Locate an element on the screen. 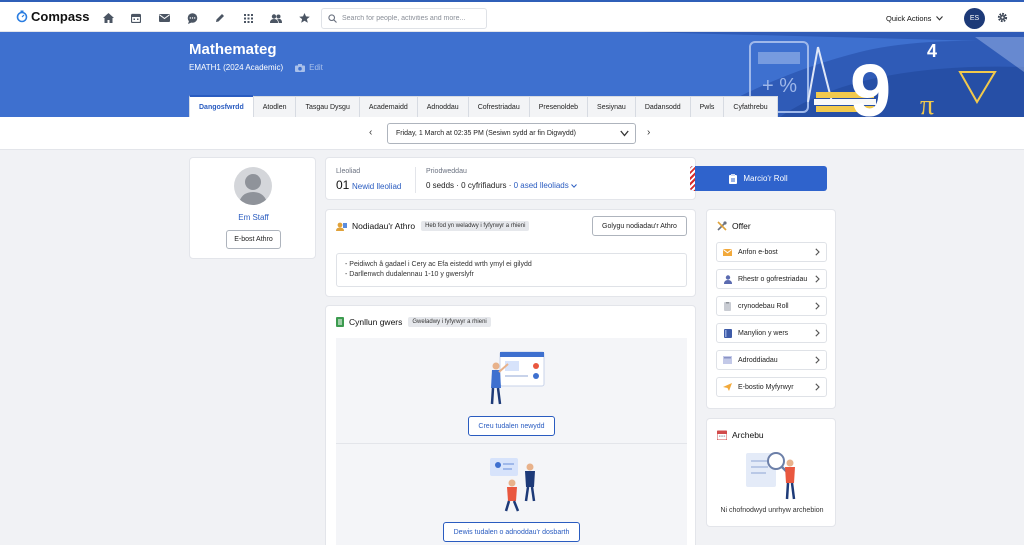 The width and height of the screenshot is (1024, 545). tool-reports: Adroddiadau is located at coordinates (771, 360).